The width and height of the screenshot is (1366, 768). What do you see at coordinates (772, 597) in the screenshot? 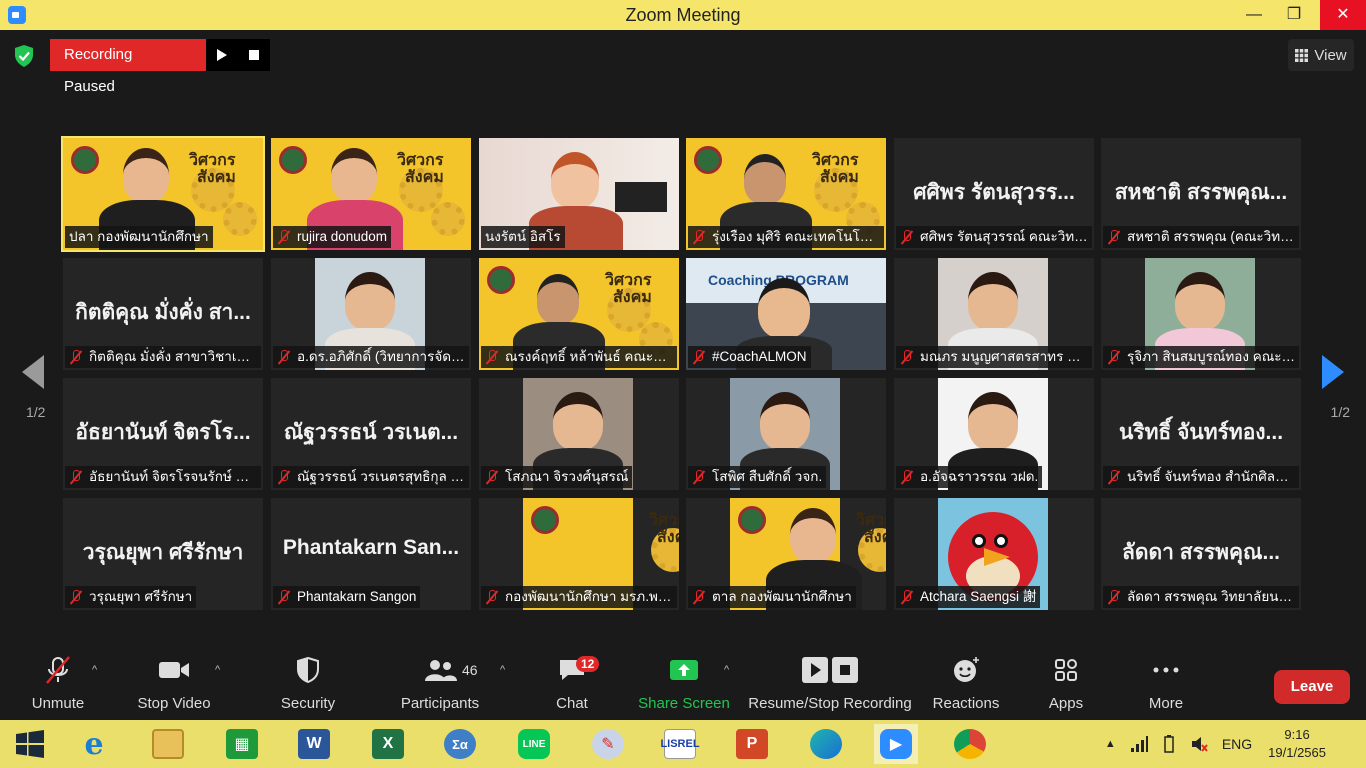
I see `participant-name-label: ตาล กองพัฒนานักศึกษา` at bounding box center [772, 597].